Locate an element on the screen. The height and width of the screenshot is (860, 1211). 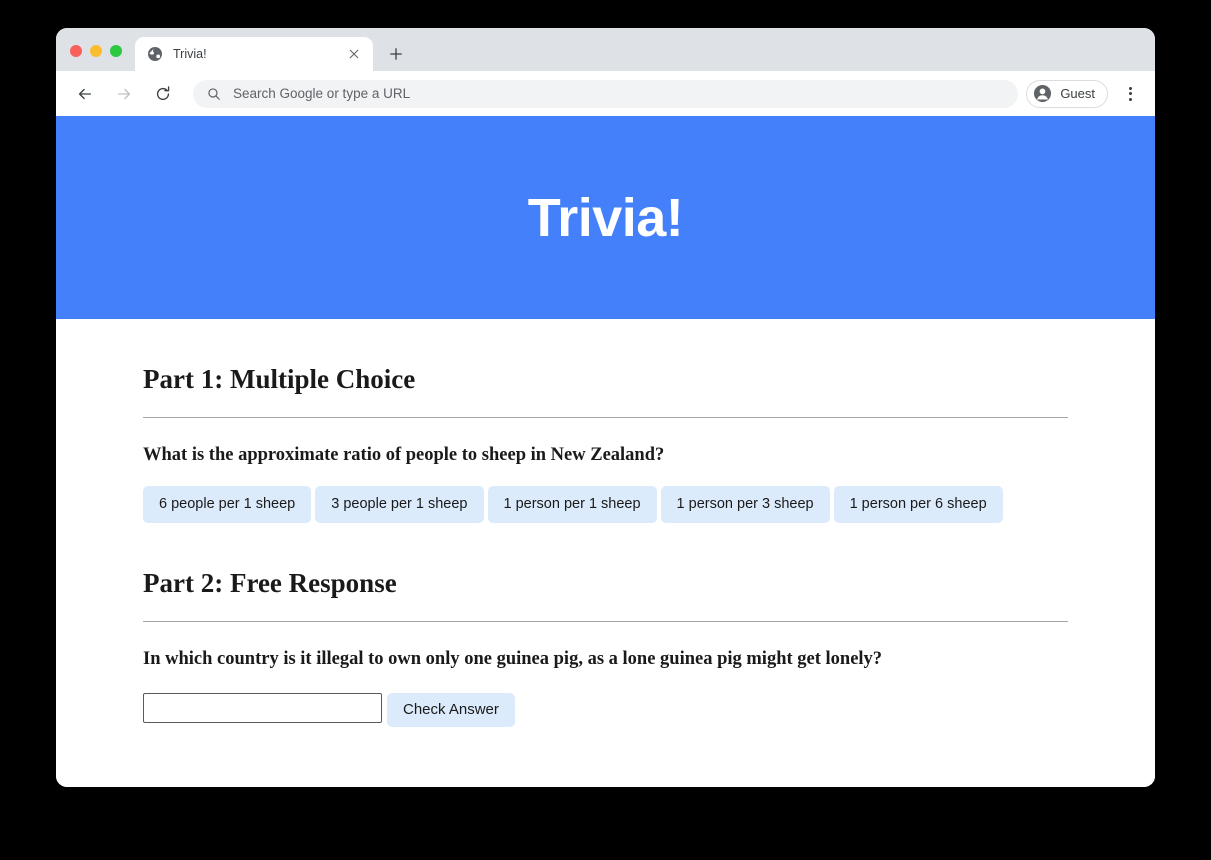
page-title: Trivia! is located at coordinates (605, 217).